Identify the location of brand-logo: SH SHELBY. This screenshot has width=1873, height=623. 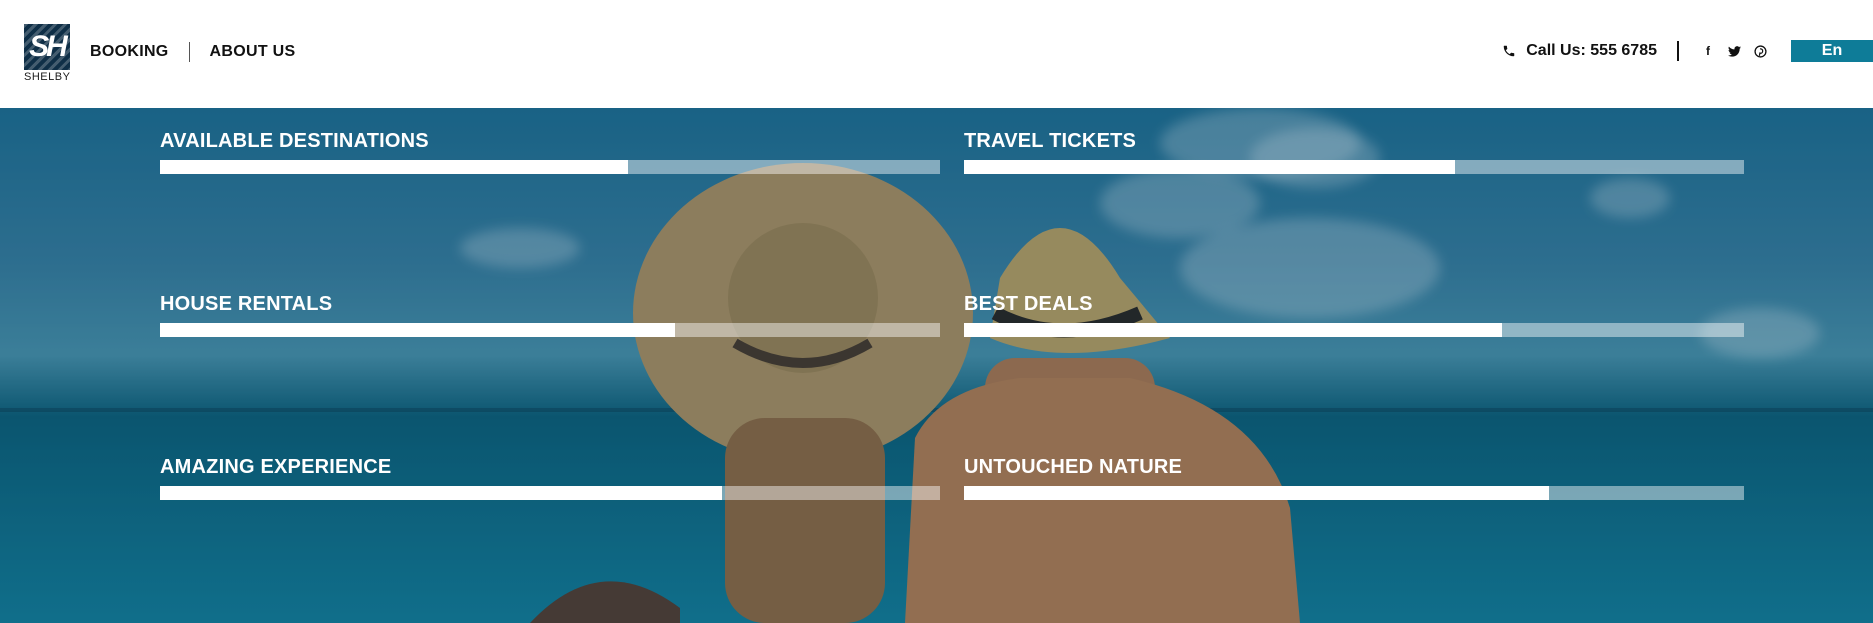
(47, 54).